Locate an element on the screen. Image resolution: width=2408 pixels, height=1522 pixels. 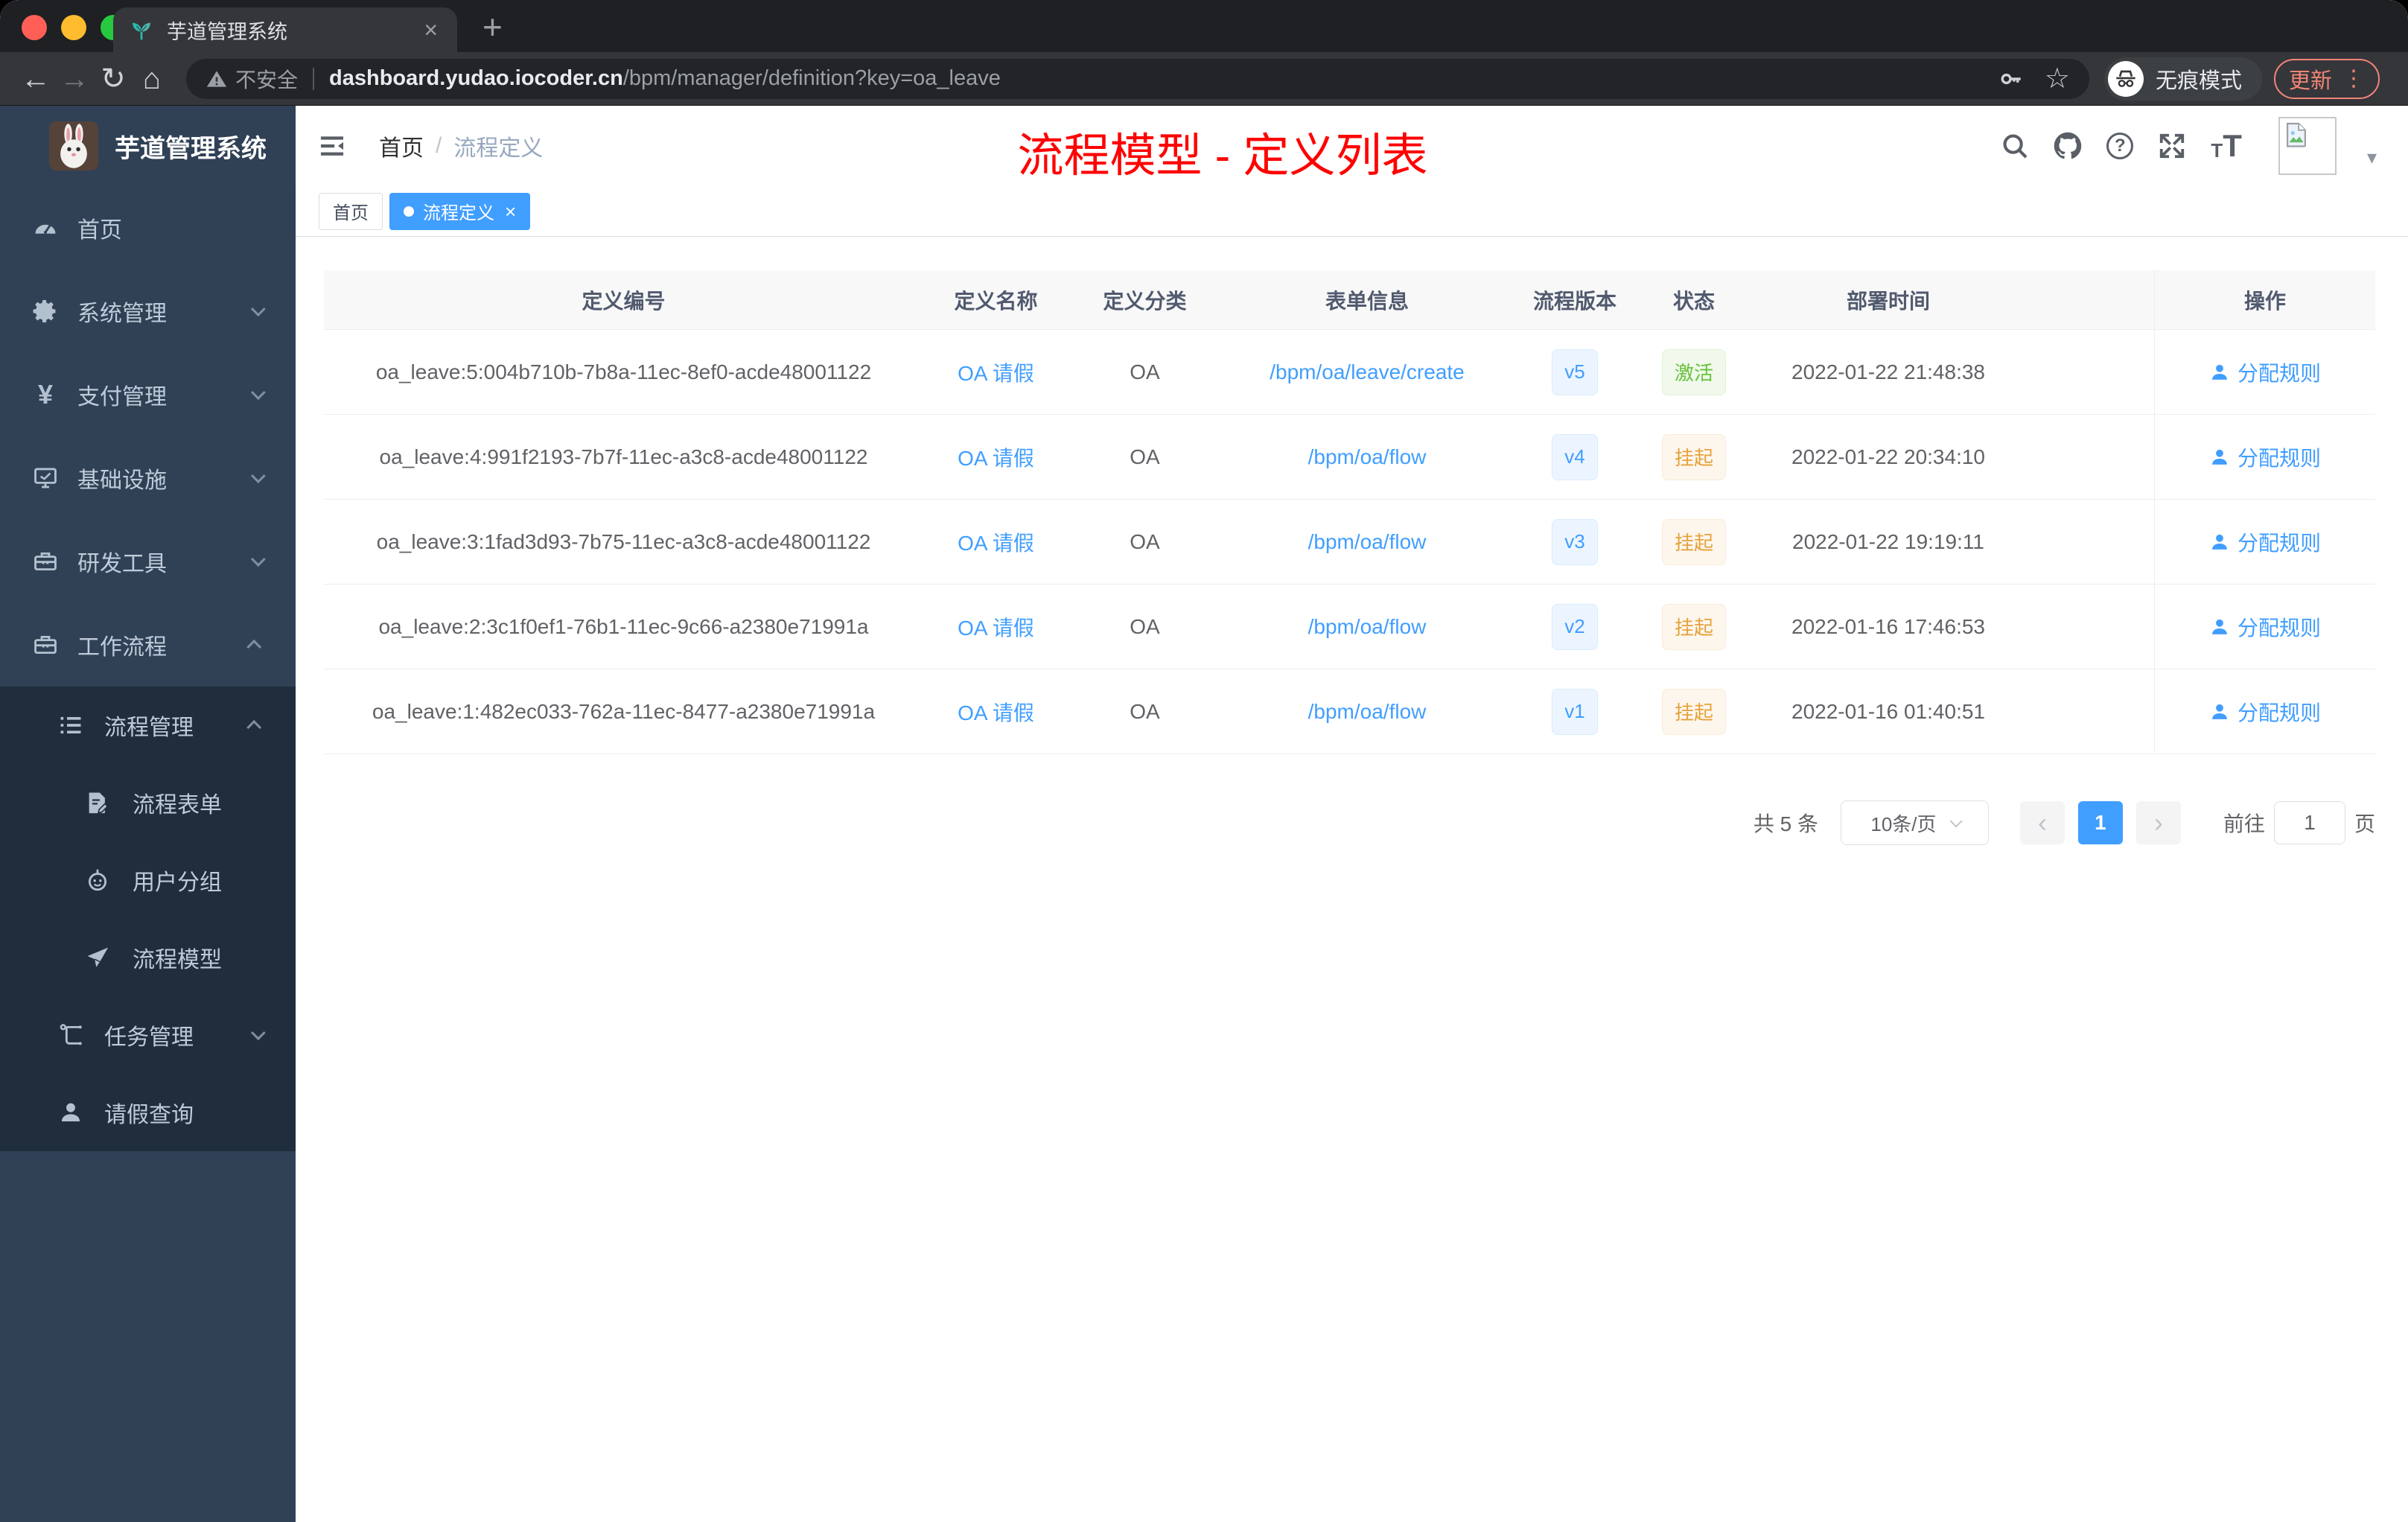
help-glyph: ? is located at coordinates (2120, 146).